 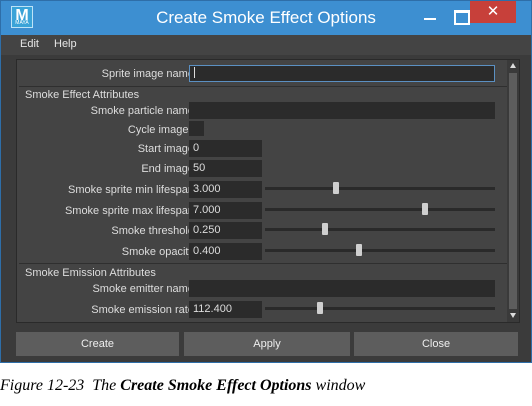 I want to click on smoke-opacity-slider-track, so click(x=380, y=250).